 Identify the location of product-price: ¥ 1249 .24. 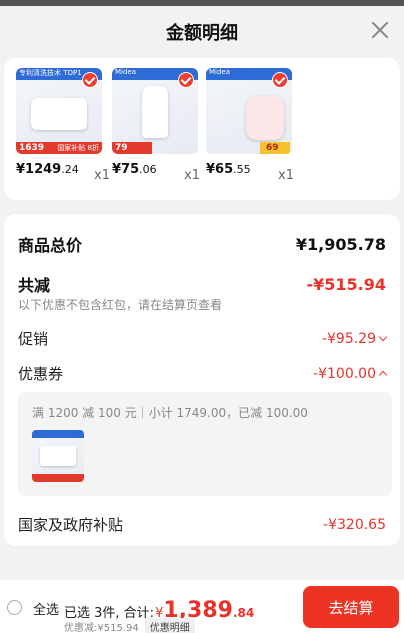
(47, 169).